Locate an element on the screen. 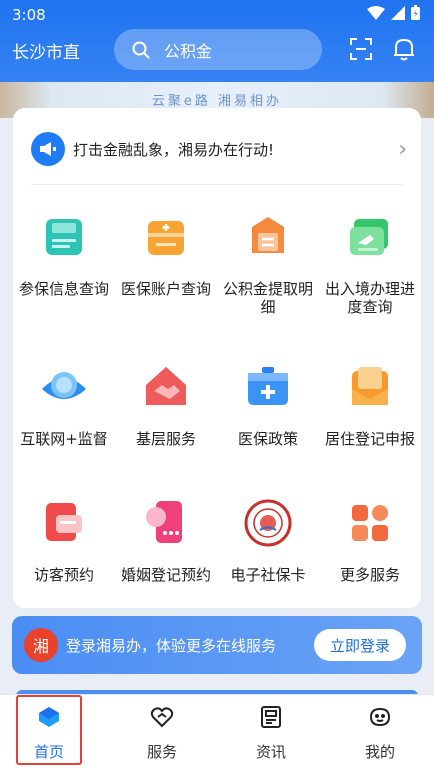  residence-envelope-icon is located at coordinates (370, 386).